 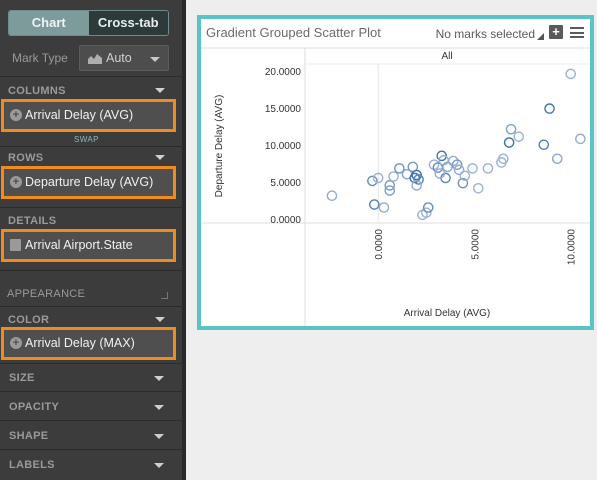 What do you see at coordinates (164, 295) in the screenshot?
I see `resize-grip-icon` at bounding box center [164, 295].